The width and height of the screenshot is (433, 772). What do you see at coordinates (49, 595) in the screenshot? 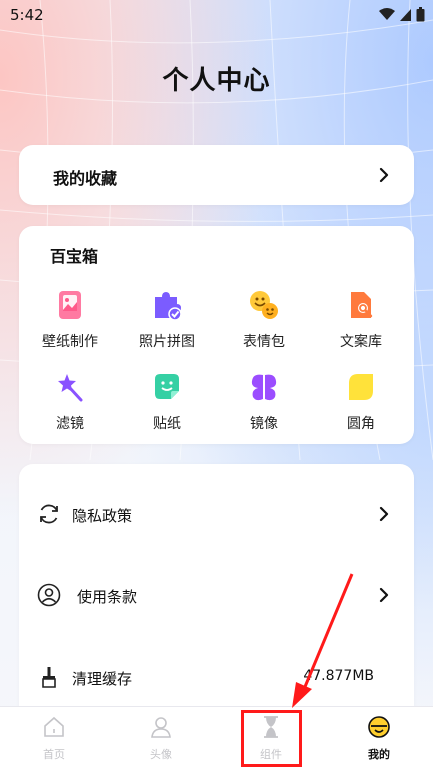
I see `user-icon` at bounding box center [49, 595].